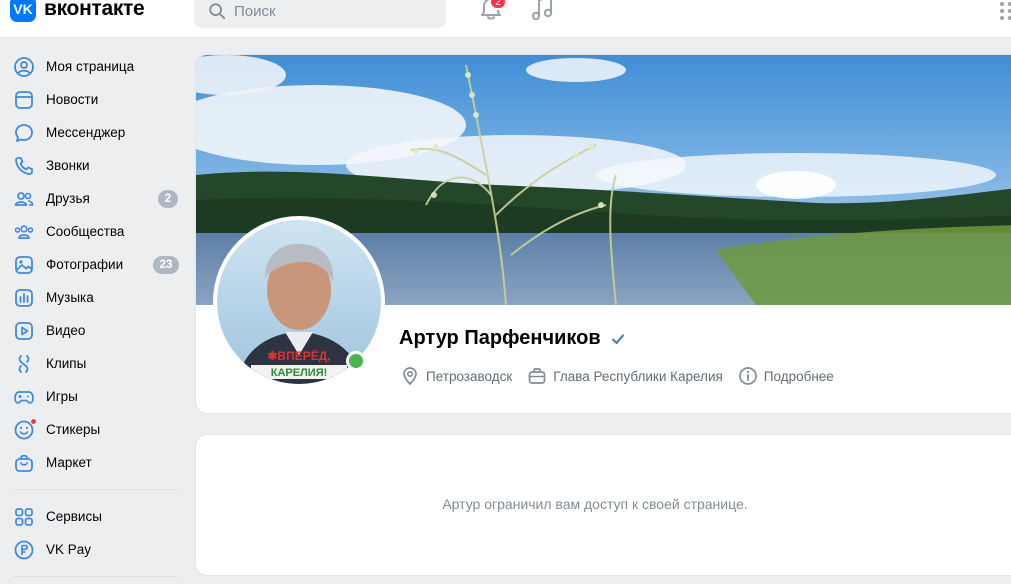 This screenshot has height=584, width=1011. What do you see at coordinates (95, 396) in the screenshot?
I see `sidebar-item-games: Игры` at bounding box center [95, 396].